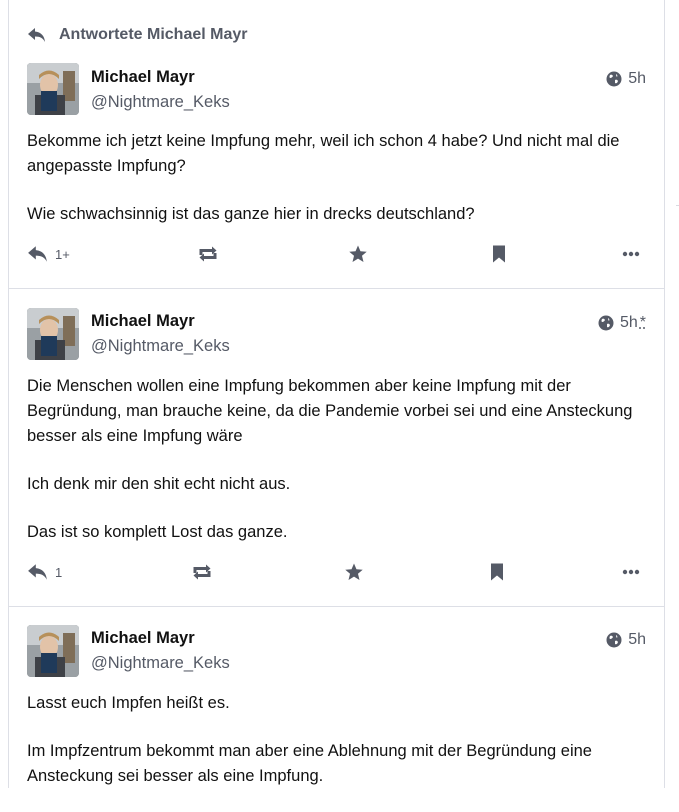 Image resolution: width=679 pixels, height=812 pixels. What do you see at coordinates (62, 254) in the screenshot?
I see `reply-count: 1+` at bounding box center [62, 254].